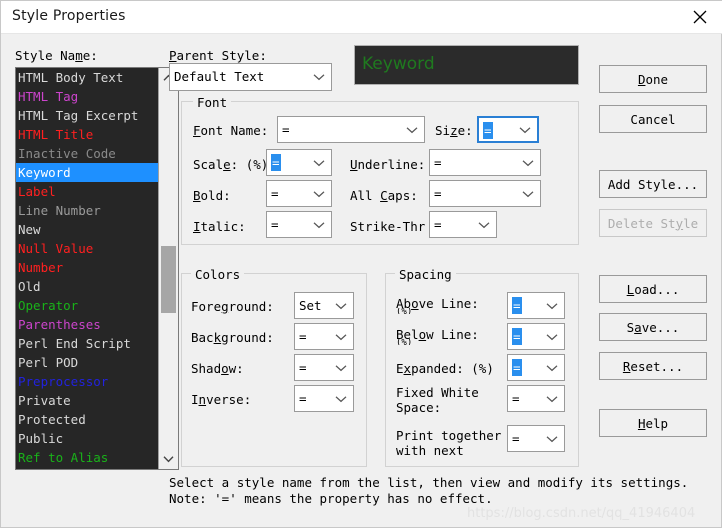 This screenshot has width=722, height=528. I want to click on scale-value: =, so click(276, 162).